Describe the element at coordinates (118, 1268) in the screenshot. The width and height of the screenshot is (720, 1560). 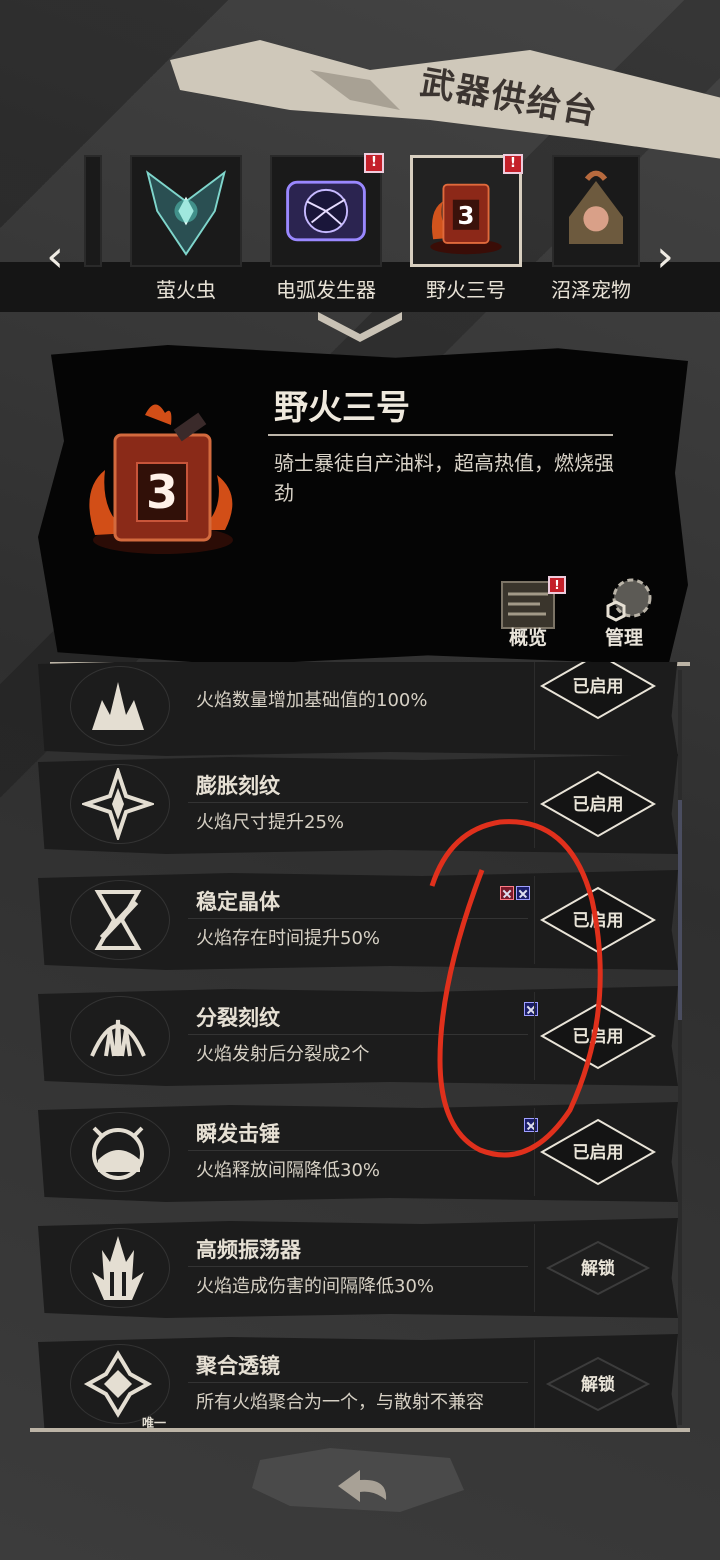
I see `oscillator-icon` at that location.